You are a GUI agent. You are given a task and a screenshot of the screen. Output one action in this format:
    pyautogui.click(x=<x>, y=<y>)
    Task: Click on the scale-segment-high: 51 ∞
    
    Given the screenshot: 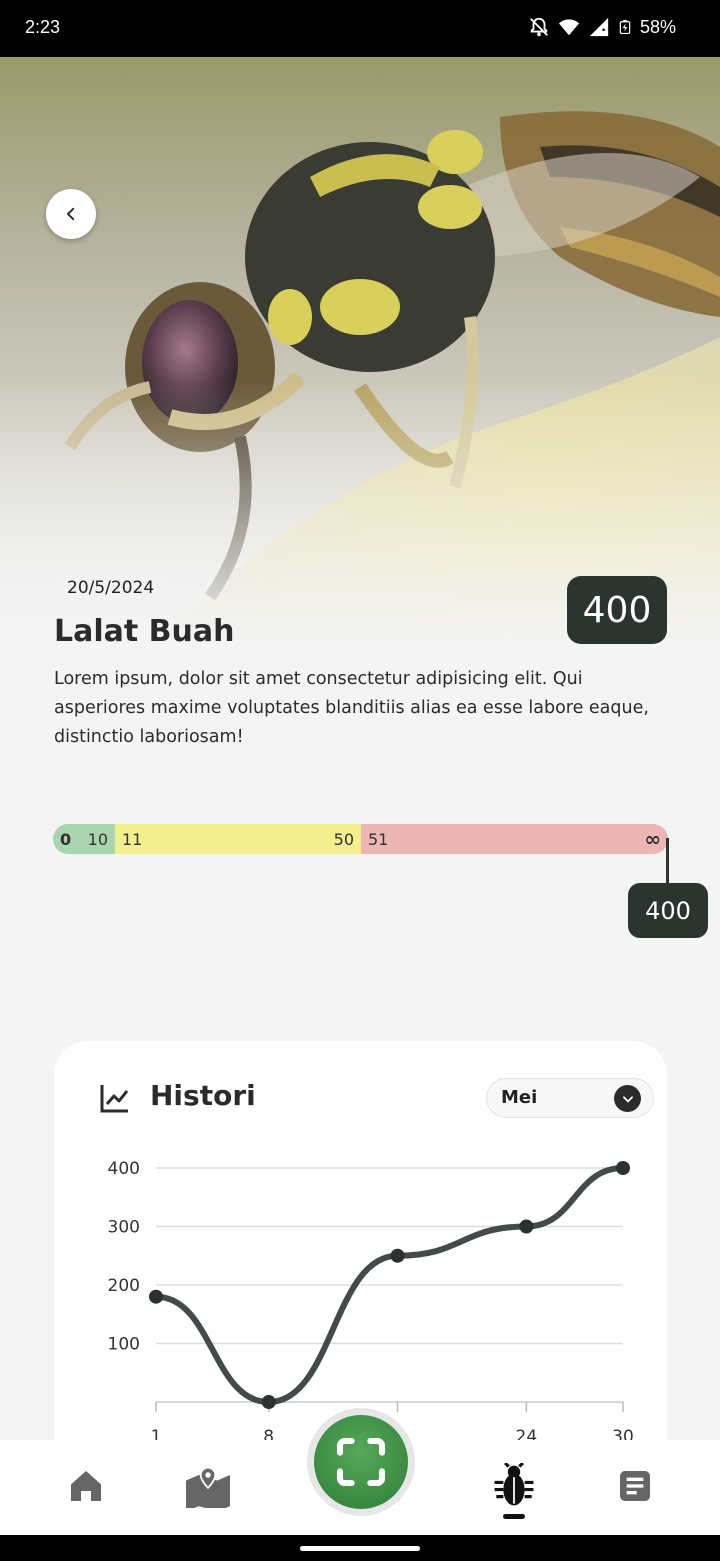 What is the action you would take?
    pyautogui.click(x=514, y=839)
    